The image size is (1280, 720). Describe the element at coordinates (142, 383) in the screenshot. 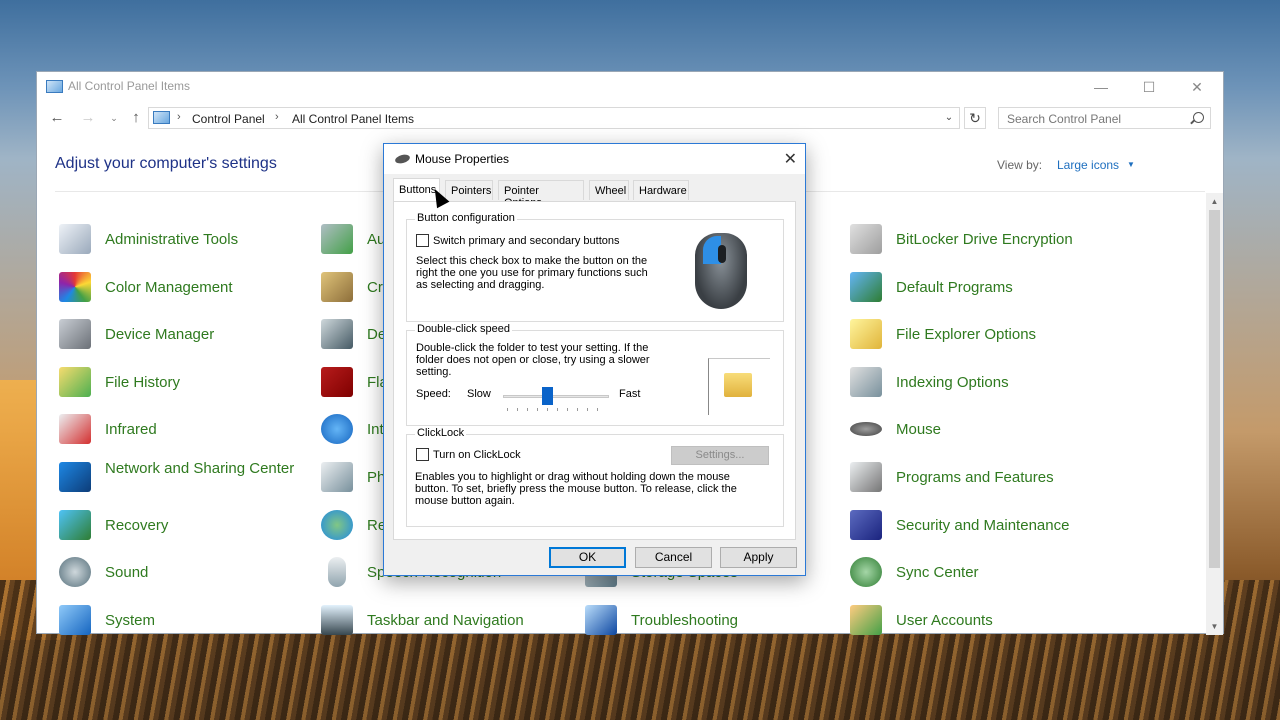

I see `item-label: File History` at that location.